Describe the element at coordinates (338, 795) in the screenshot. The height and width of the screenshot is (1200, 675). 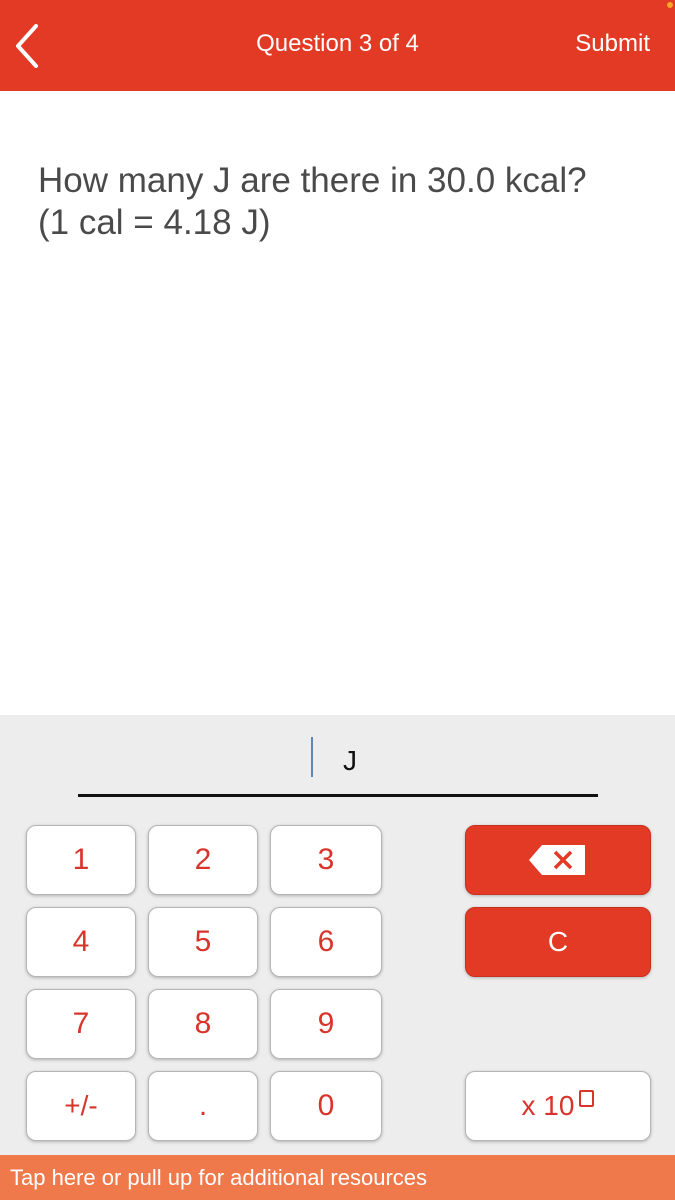
I see `answer-underline` at that location.